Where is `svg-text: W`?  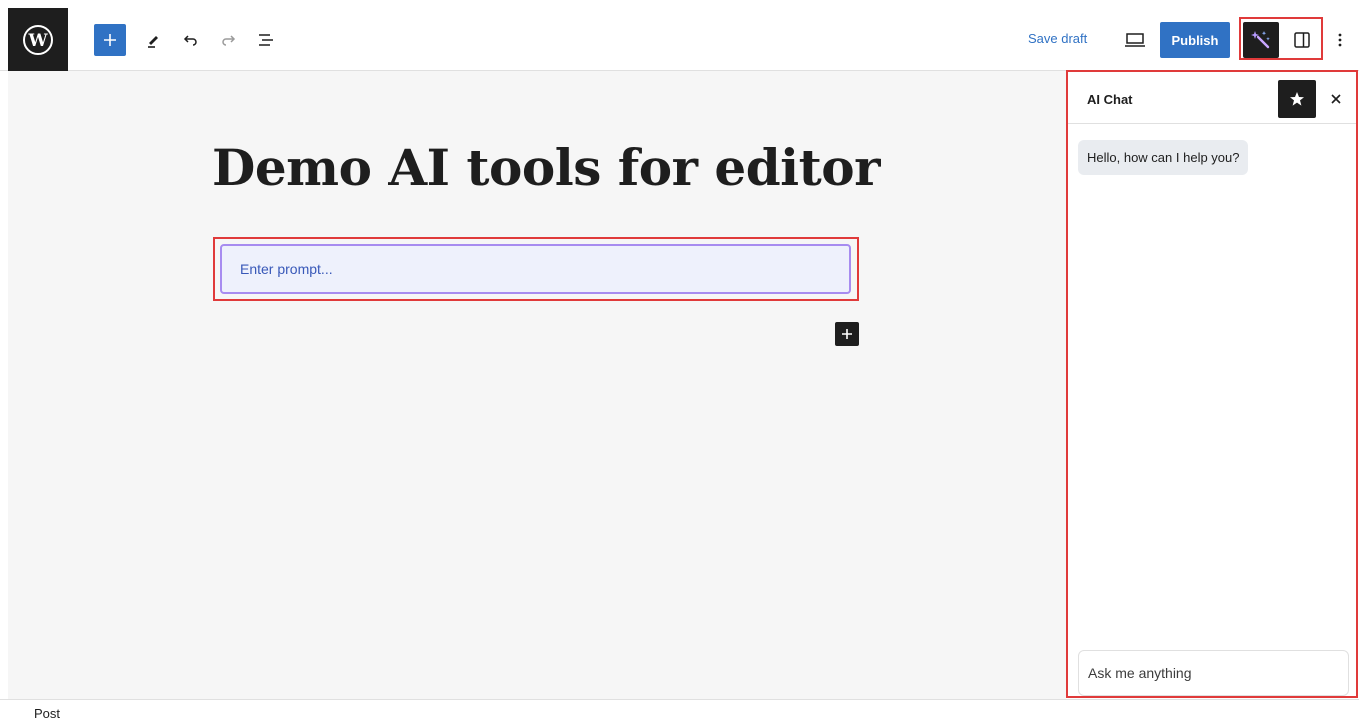
svg-text: W is located at coordinates (37, 41).